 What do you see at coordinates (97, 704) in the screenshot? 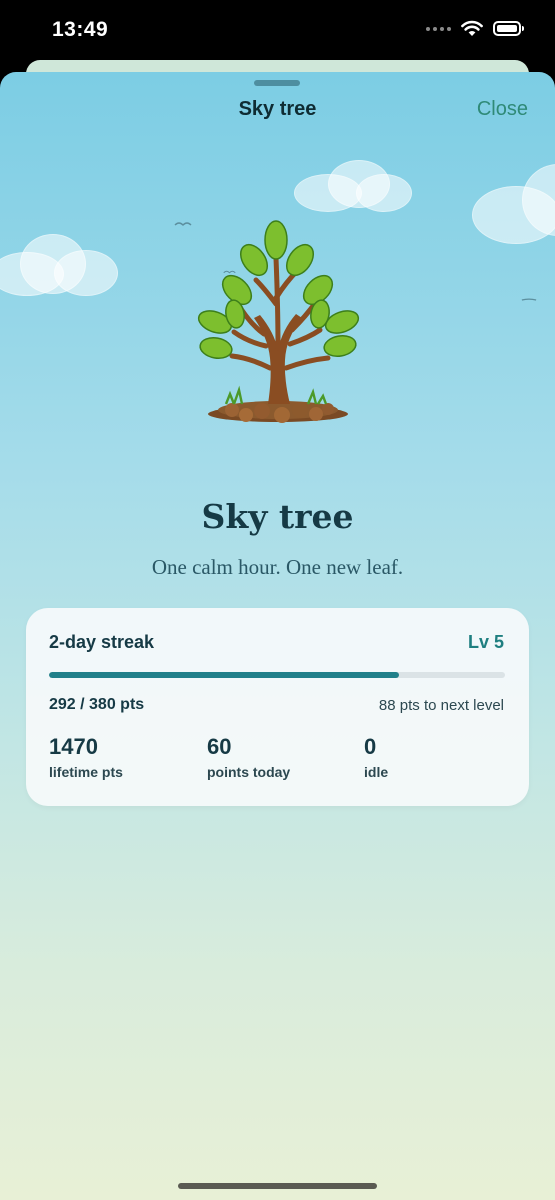
I see `points-progress-label: 292 / 380 pts` at bounding box center [97, 704].